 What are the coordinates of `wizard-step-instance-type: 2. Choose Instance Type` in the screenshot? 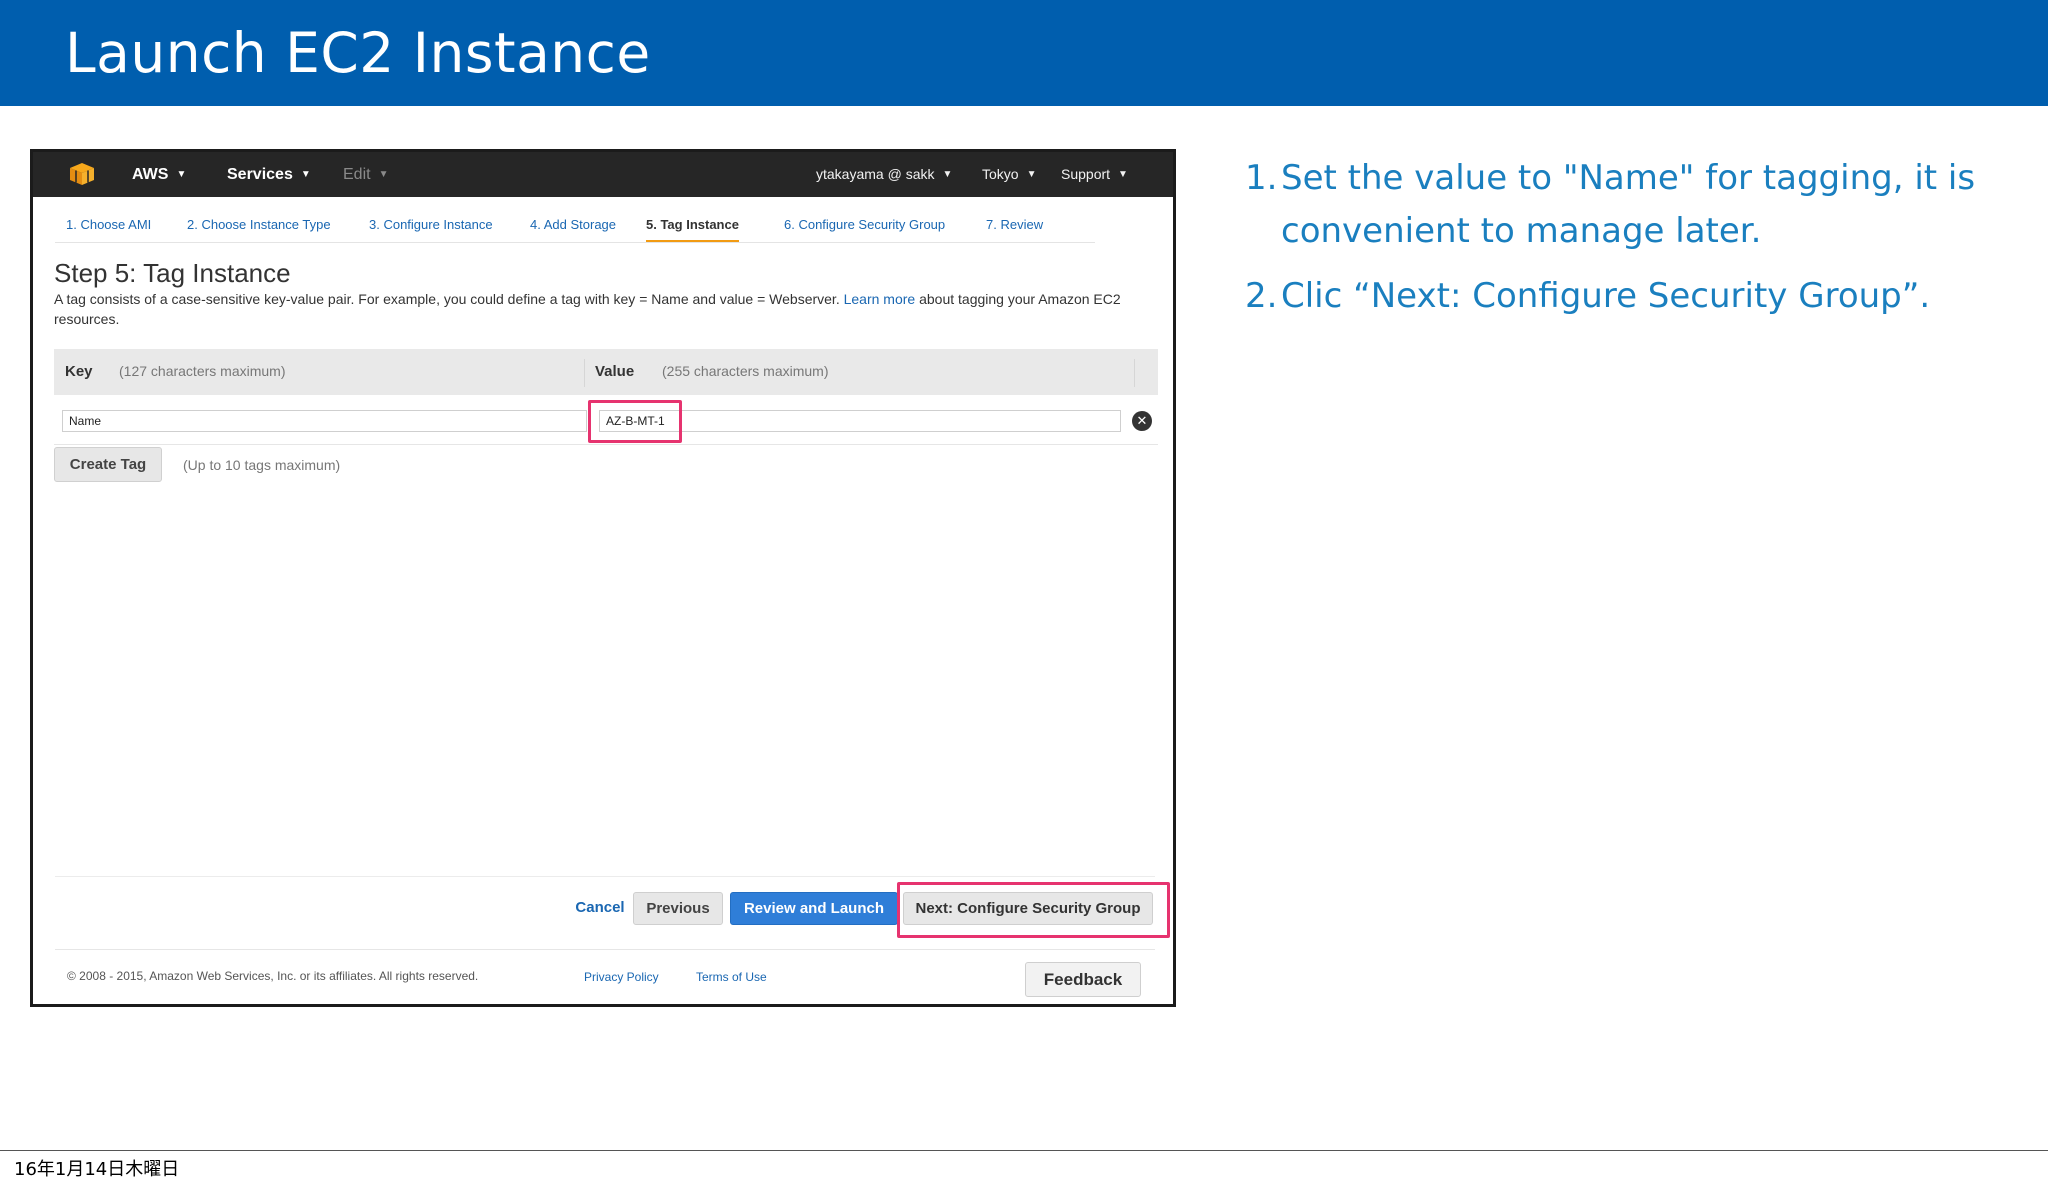 It's located at (259, 228).